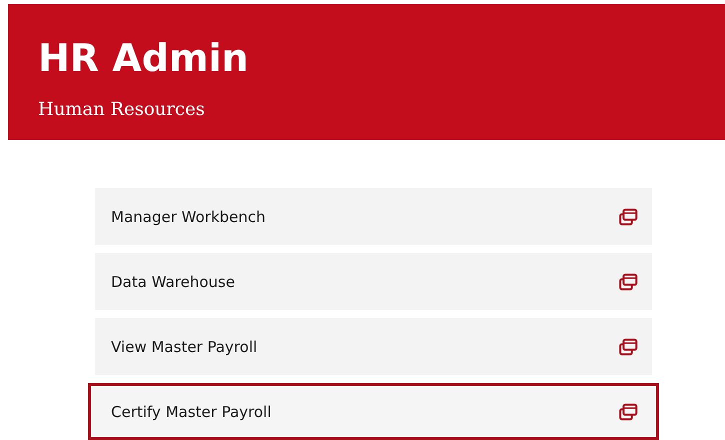  What do you see at coordinates (373, 281) in the screenshot?
I see `link-tile: Data Warehouse` at bounding box center [373, 281].